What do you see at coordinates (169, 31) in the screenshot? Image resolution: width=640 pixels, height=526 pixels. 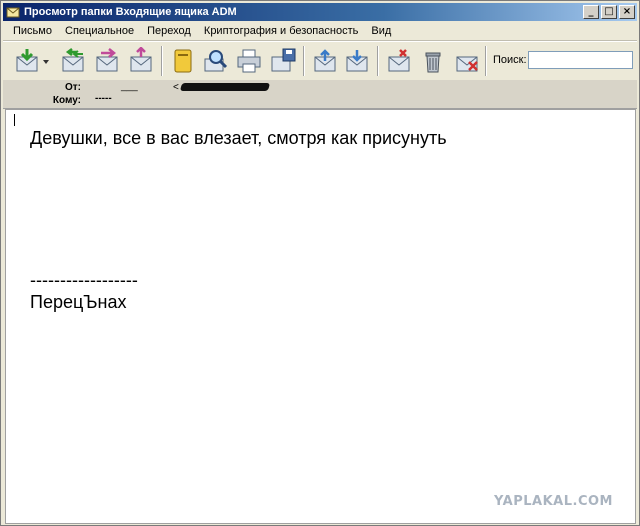 I see `menu-go: Переход` at bounding box center [169, 31].